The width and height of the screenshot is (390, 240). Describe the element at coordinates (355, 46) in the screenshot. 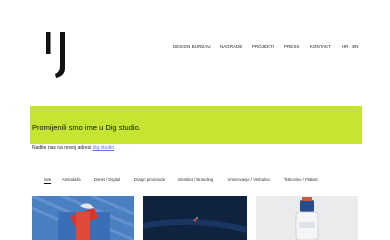

I see `lang-en: EN` at that location.